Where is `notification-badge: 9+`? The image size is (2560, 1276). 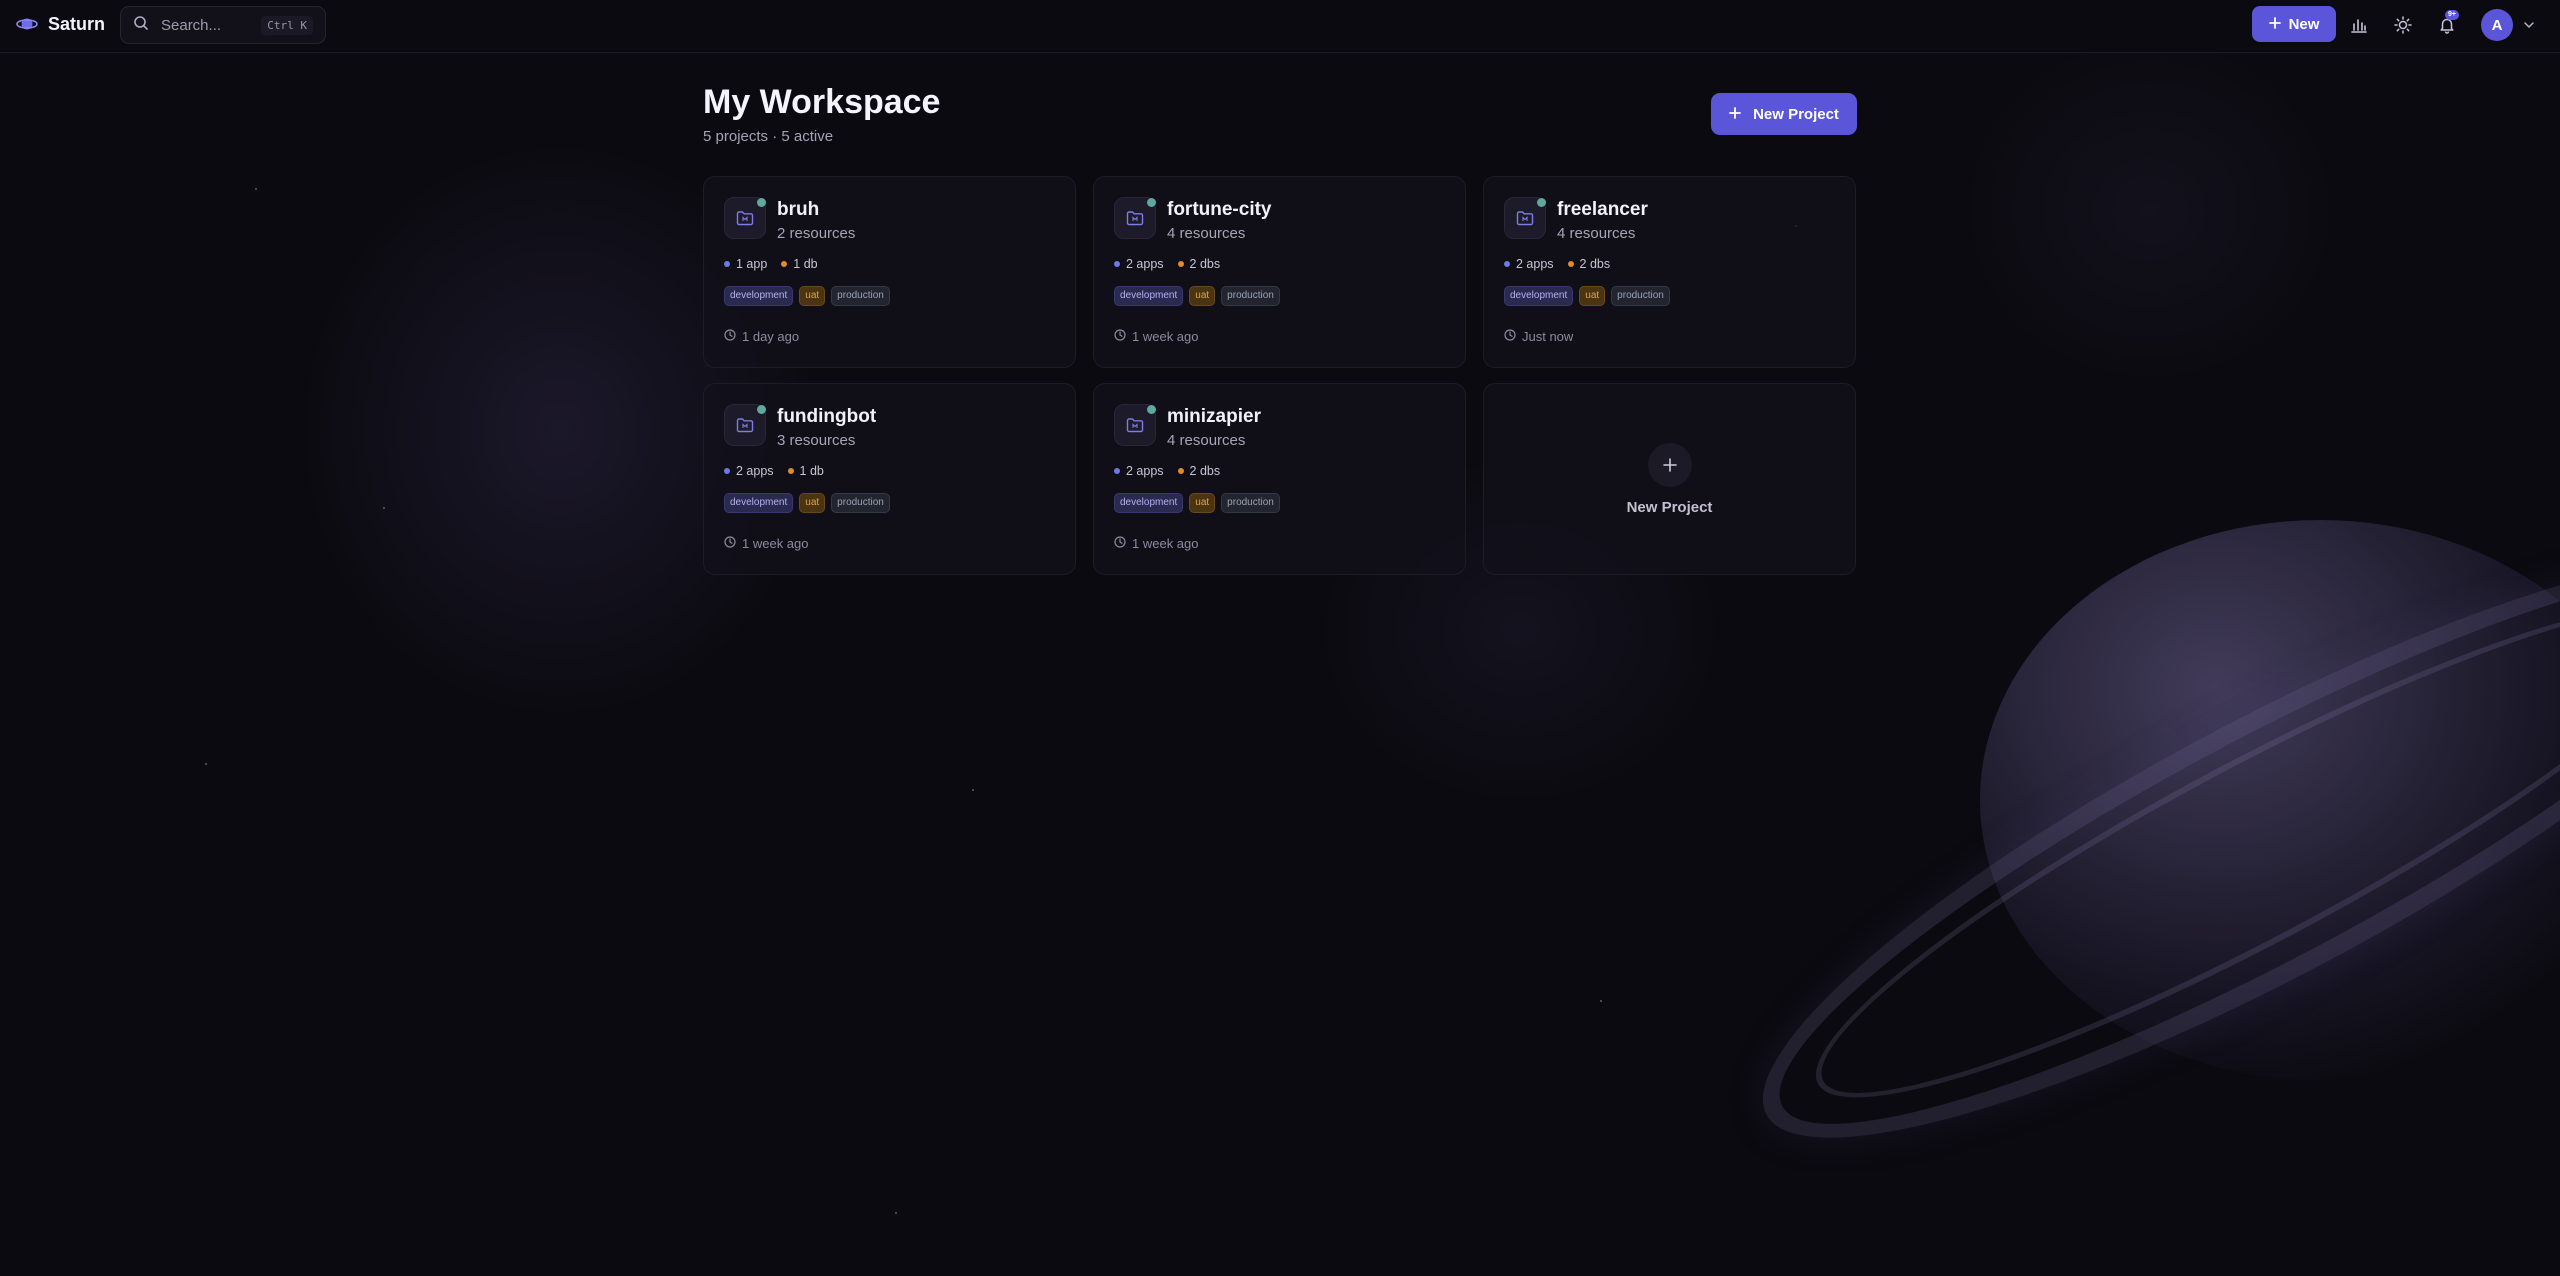
notification-badge: 9+ is located at coordinates (2452, 15).